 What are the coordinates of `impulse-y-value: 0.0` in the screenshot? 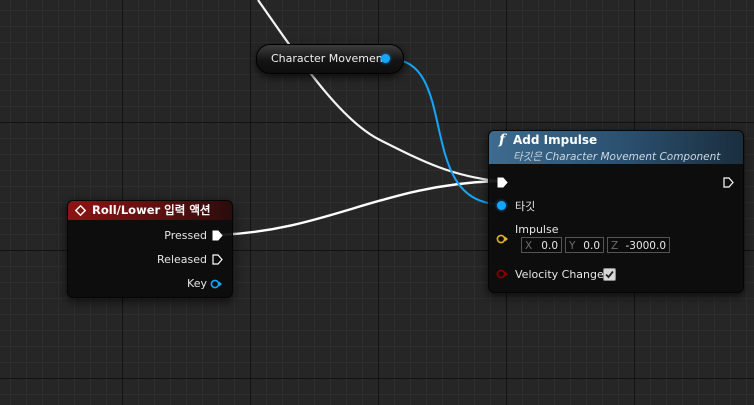 It's located at (591, 246).